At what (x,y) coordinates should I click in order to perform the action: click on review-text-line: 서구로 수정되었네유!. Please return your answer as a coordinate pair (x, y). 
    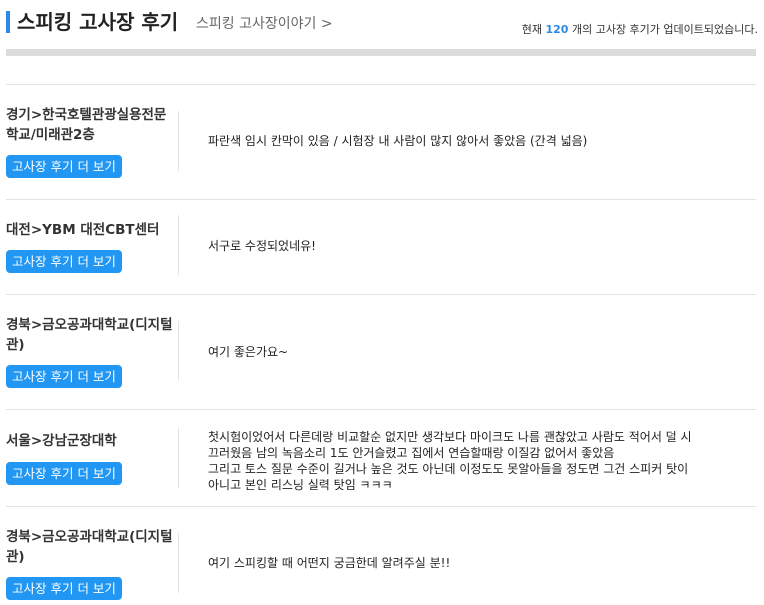
    Looking at the image, I should click on (262, 246).